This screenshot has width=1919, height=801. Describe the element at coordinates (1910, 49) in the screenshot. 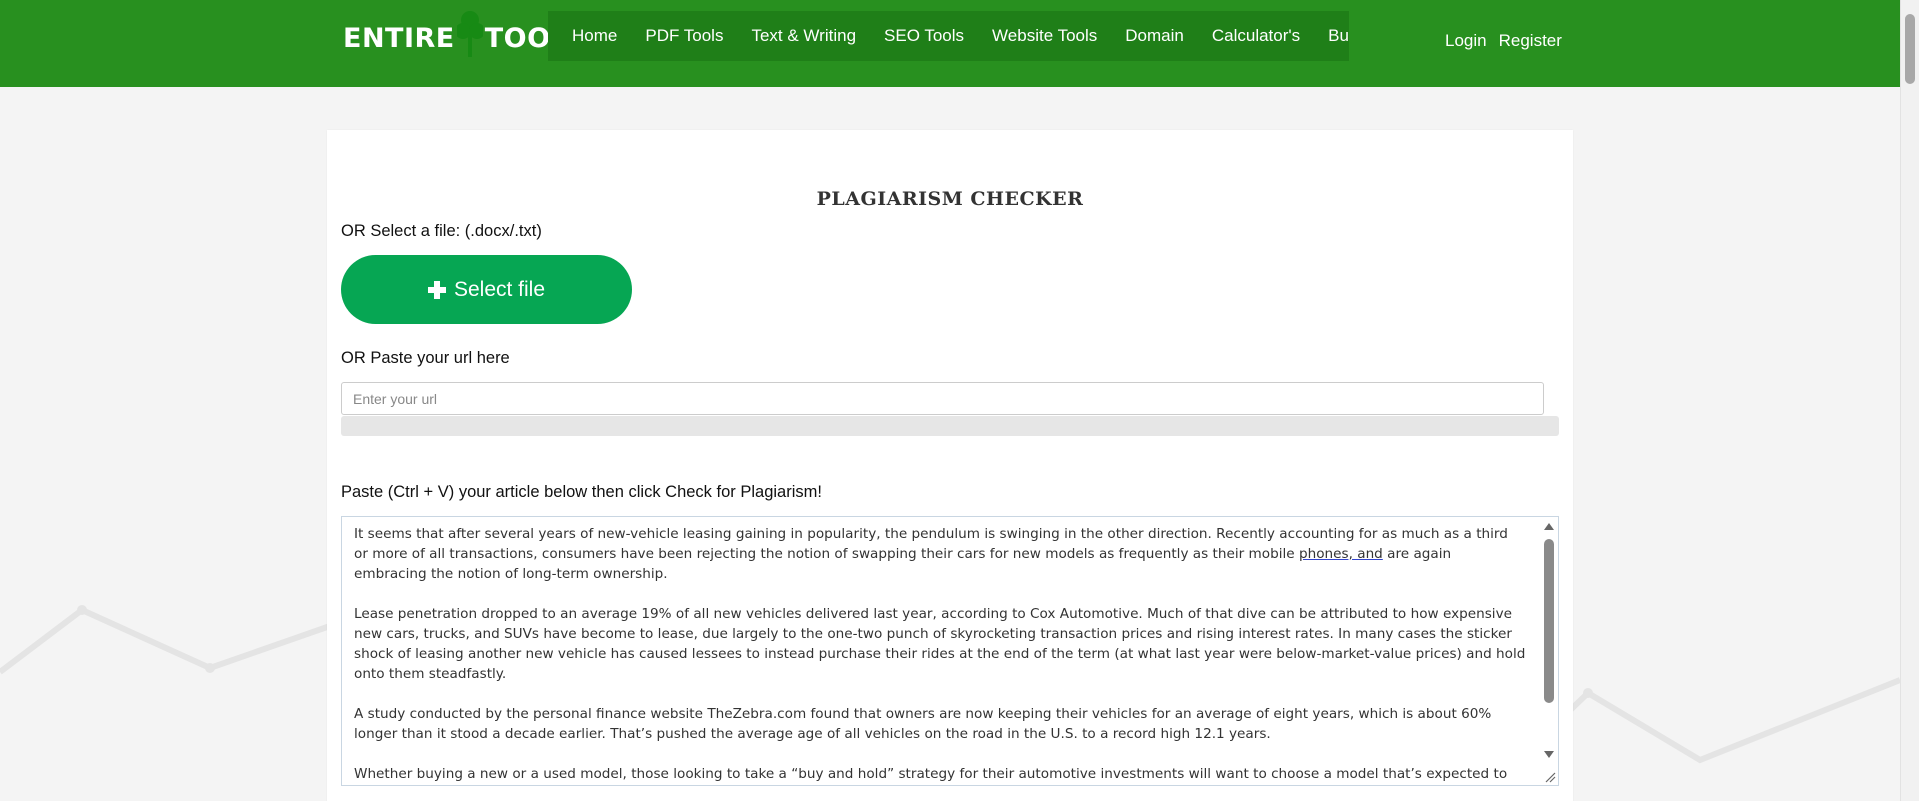

I see `page-scrollbar-thumb` at that location.